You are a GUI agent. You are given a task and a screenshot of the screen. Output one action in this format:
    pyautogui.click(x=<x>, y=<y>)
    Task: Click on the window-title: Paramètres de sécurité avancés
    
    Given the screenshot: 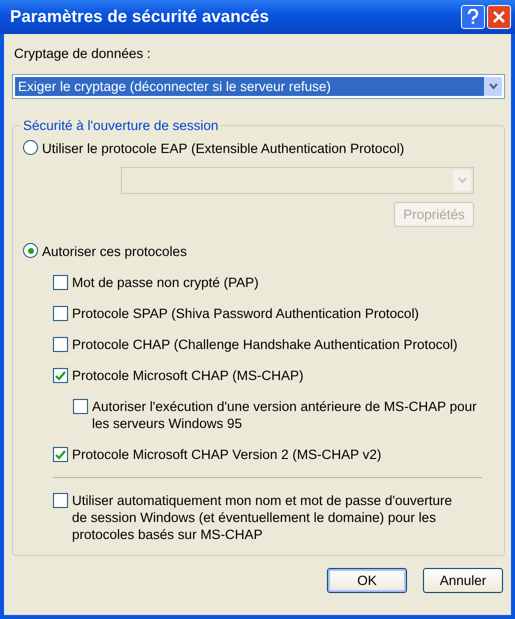 What is the action you would take?
    pyautogui.click(x=140, y=17)
    